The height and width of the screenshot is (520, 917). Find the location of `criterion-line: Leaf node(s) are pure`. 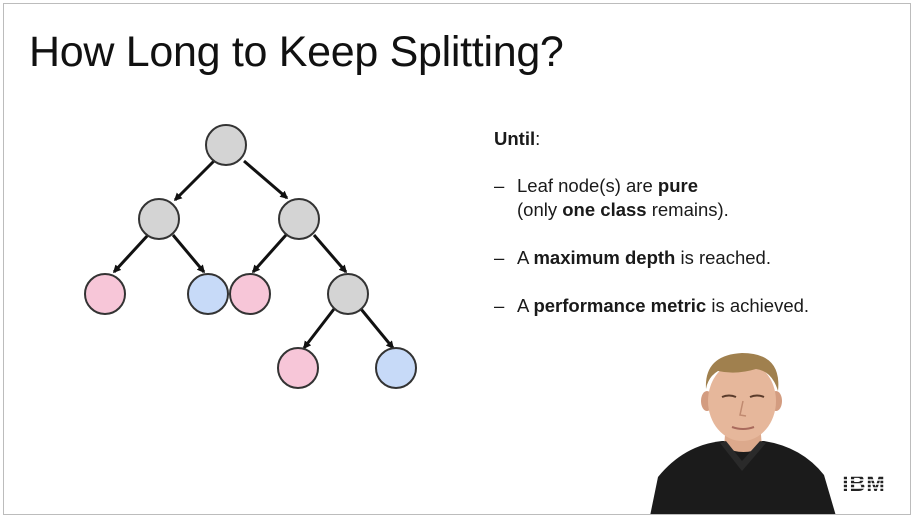

criterion-line: Leaf node(s) are pure is located at coordinates (695, 186).